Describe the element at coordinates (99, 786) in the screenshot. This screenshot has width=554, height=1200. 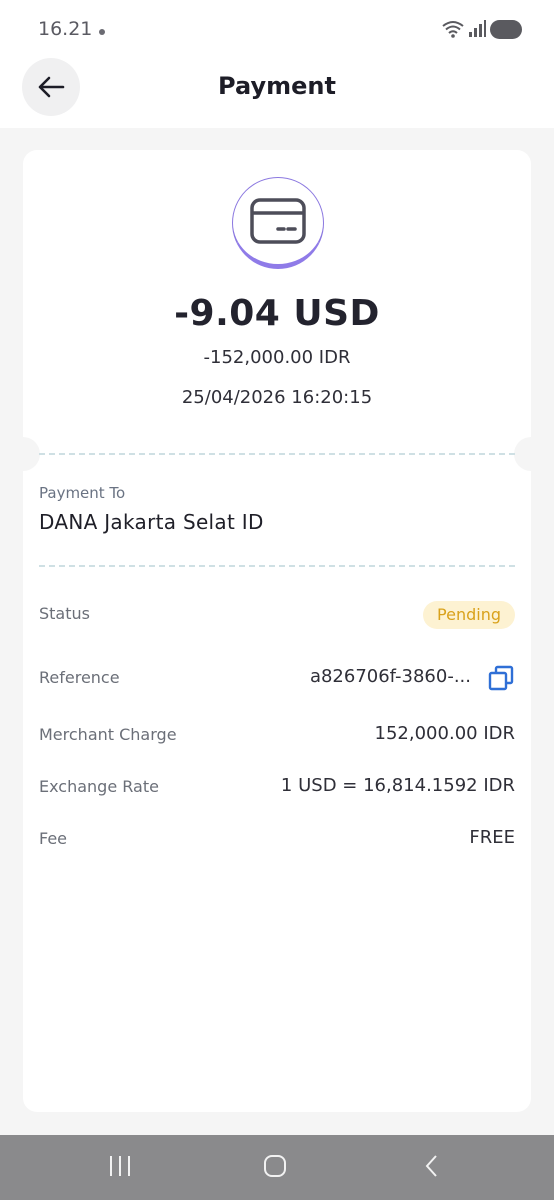
I see `exchange-rate-label: Exchange Rate` at that location.